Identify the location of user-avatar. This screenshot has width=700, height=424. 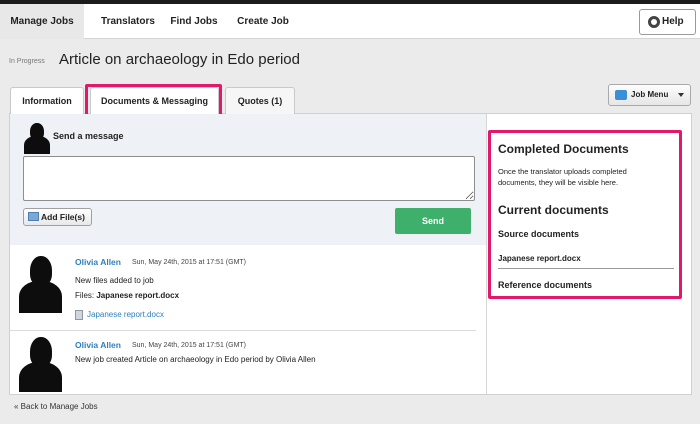
(37, 138).